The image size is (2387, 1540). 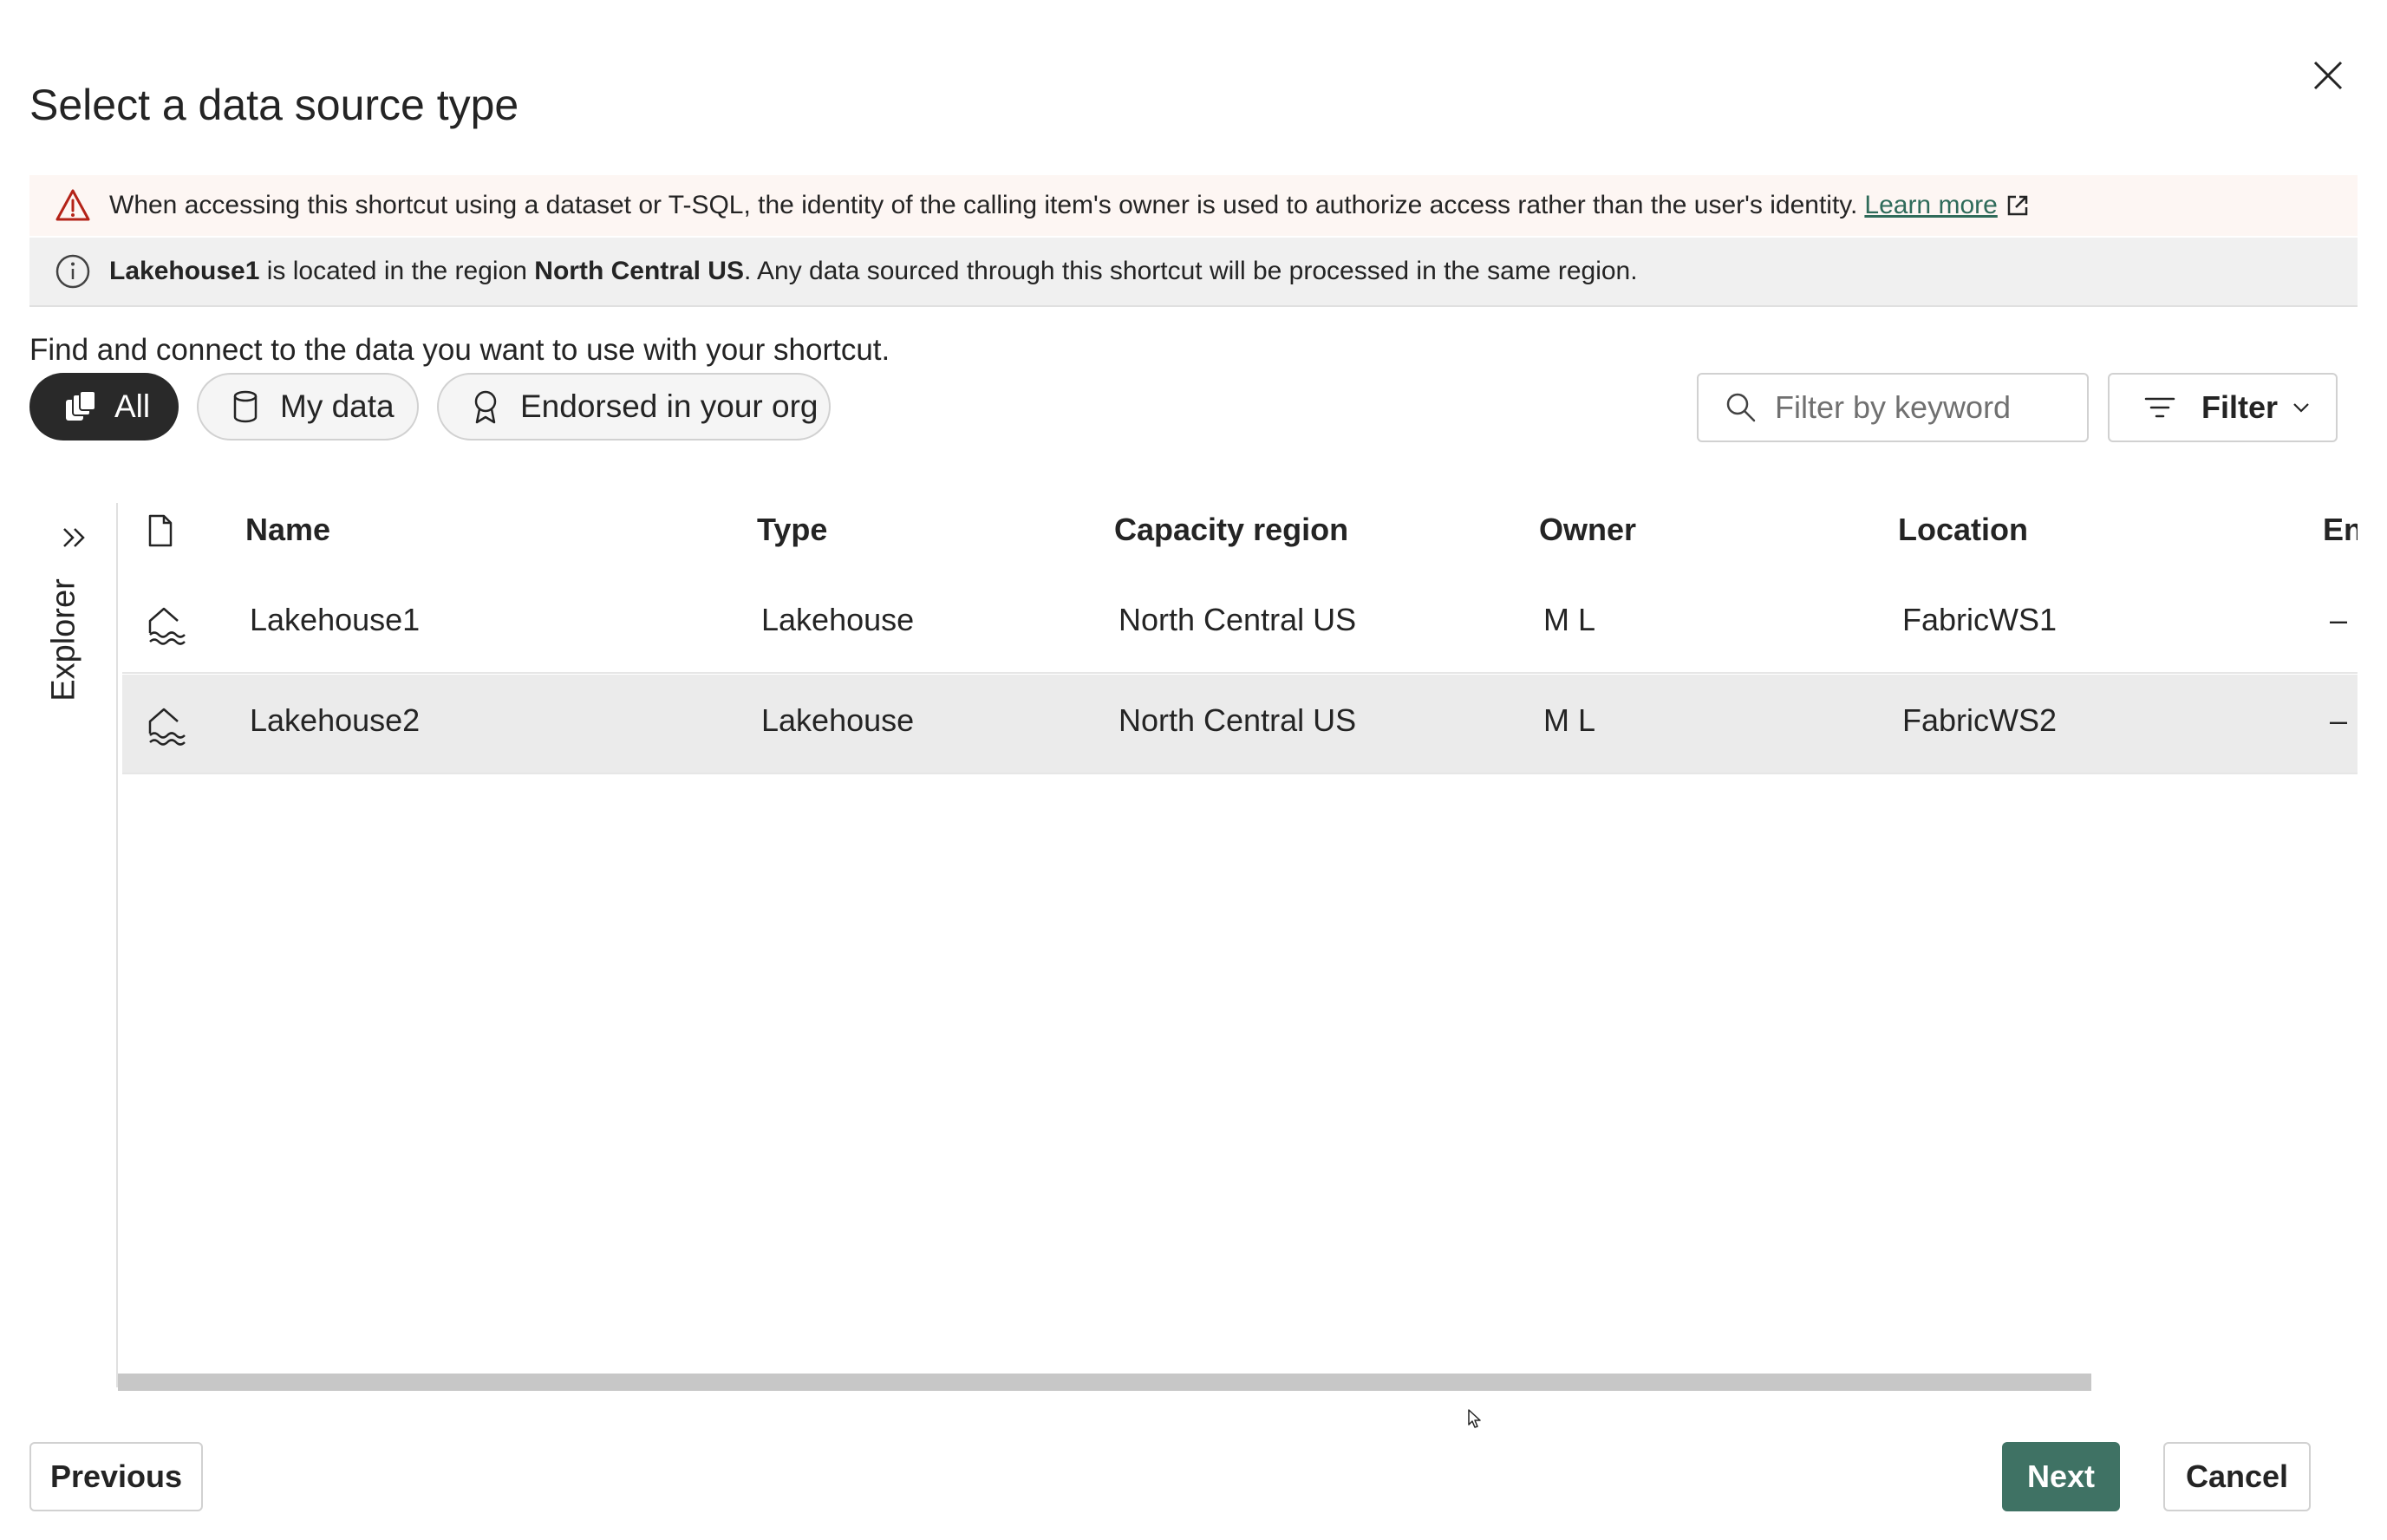 I want to click on document-icon, so click(x=160, y=530).